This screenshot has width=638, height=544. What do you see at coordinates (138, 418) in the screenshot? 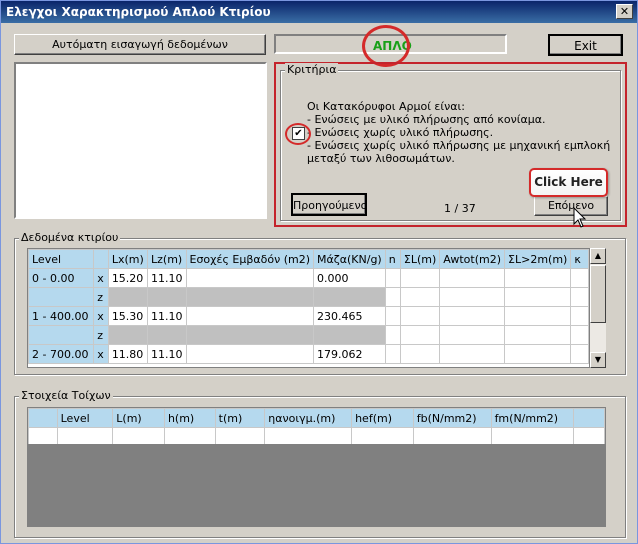
I see `col-l: L(m)` at bounding box center [138, 418].